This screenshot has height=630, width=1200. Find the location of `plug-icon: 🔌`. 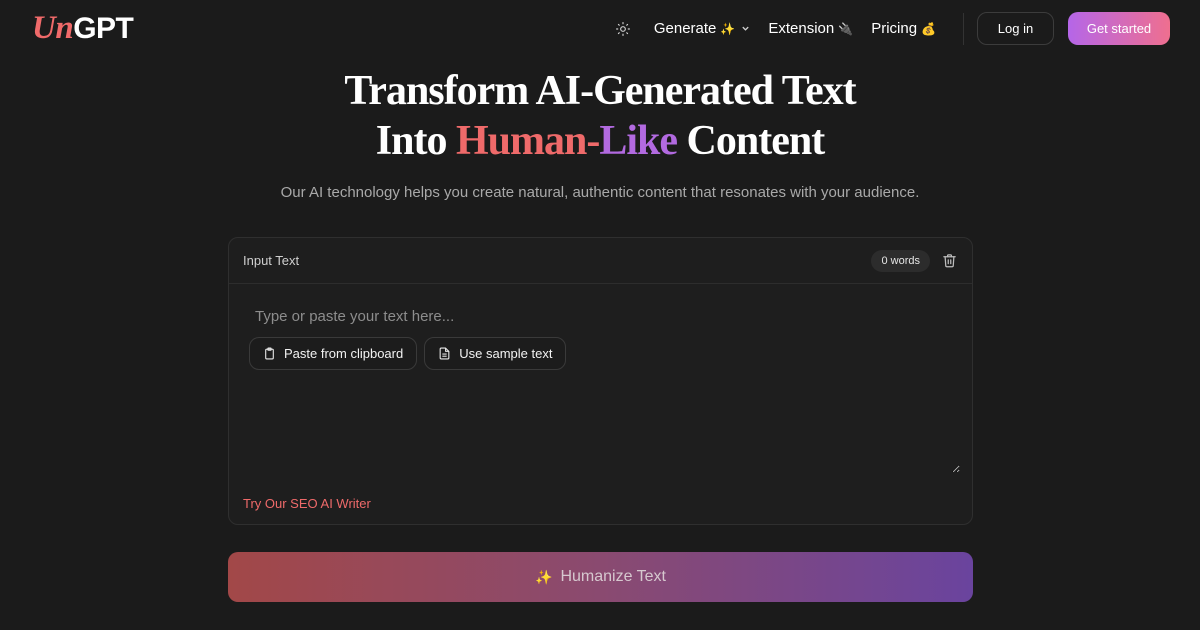

plug-icon: 🔌 is located at coordinates (846, 28).